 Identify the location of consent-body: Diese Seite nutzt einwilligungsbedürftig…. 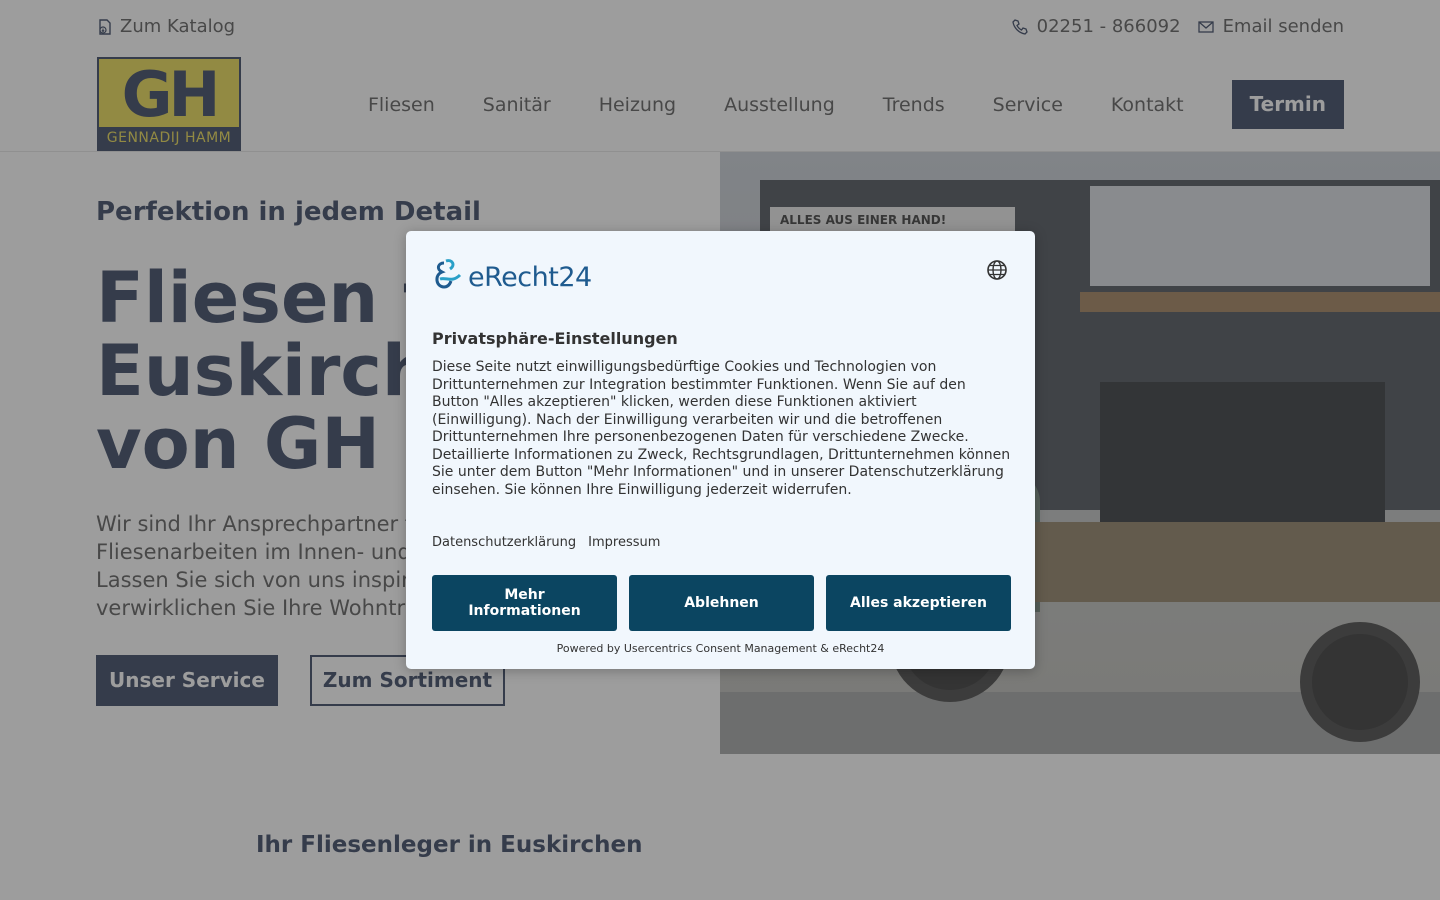
(721, 428).